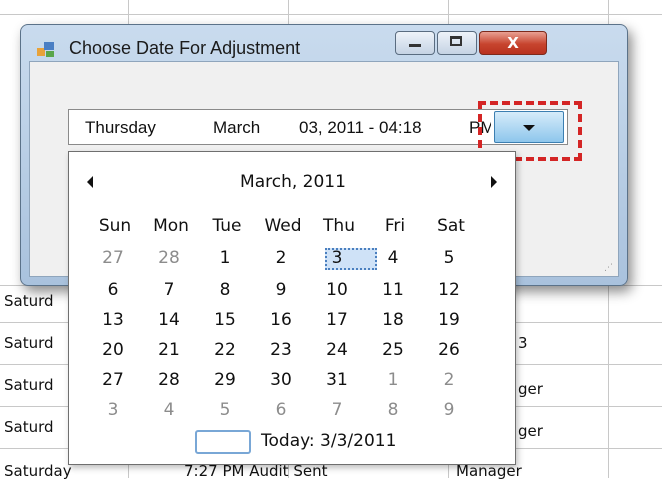  What do you see at coordinates (113, 320) in the screenshot?
I see `calendar-day: 13` at bounding box center [113, 320].